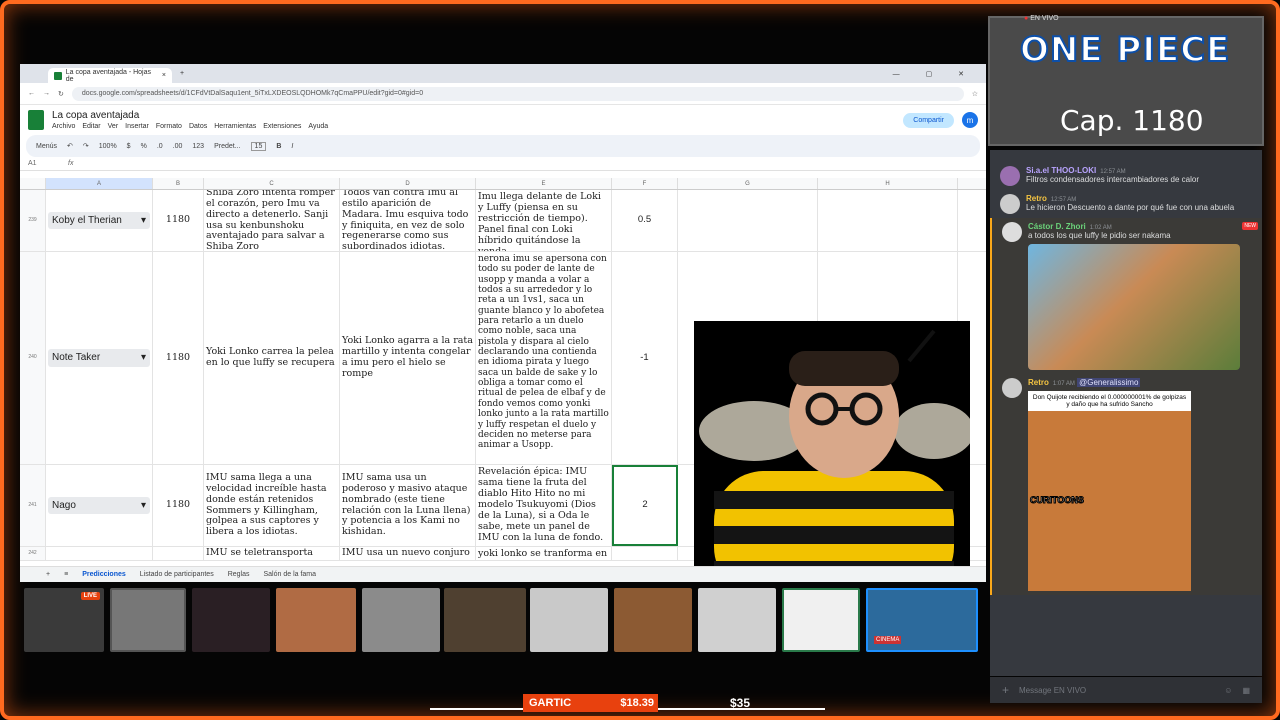 This screenshot has width=1280, height=720. I want to click on row-number: 239, so click(33, 220).